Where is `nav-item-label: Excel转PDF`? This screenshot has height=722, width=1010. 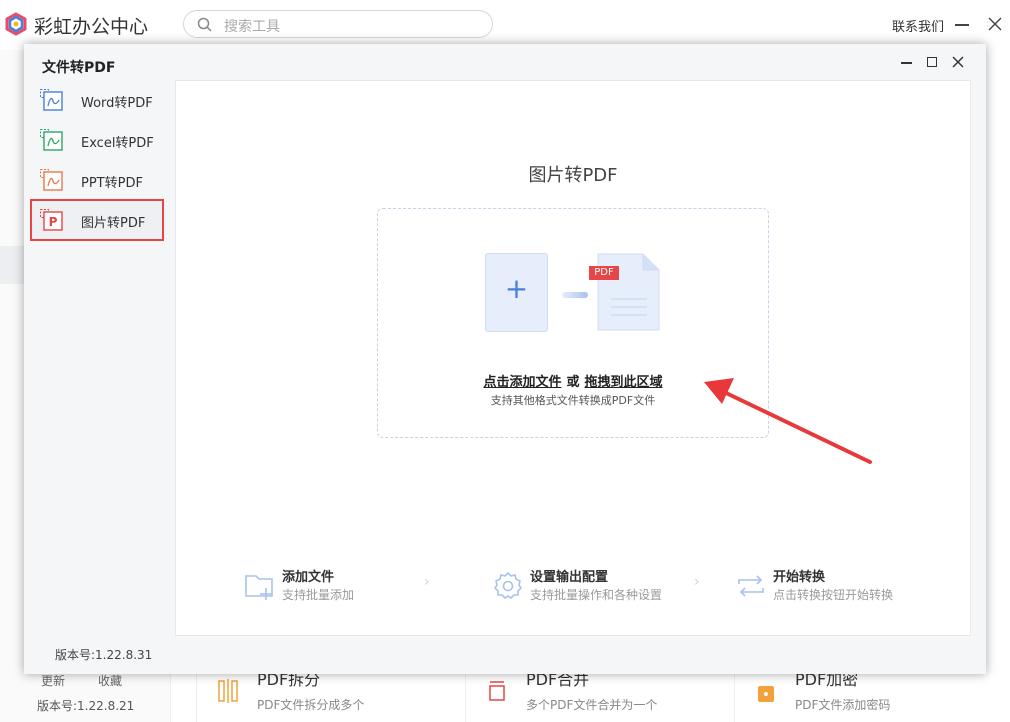
nav-item-label: Excel转PDF is located at coordinates (117, 143).